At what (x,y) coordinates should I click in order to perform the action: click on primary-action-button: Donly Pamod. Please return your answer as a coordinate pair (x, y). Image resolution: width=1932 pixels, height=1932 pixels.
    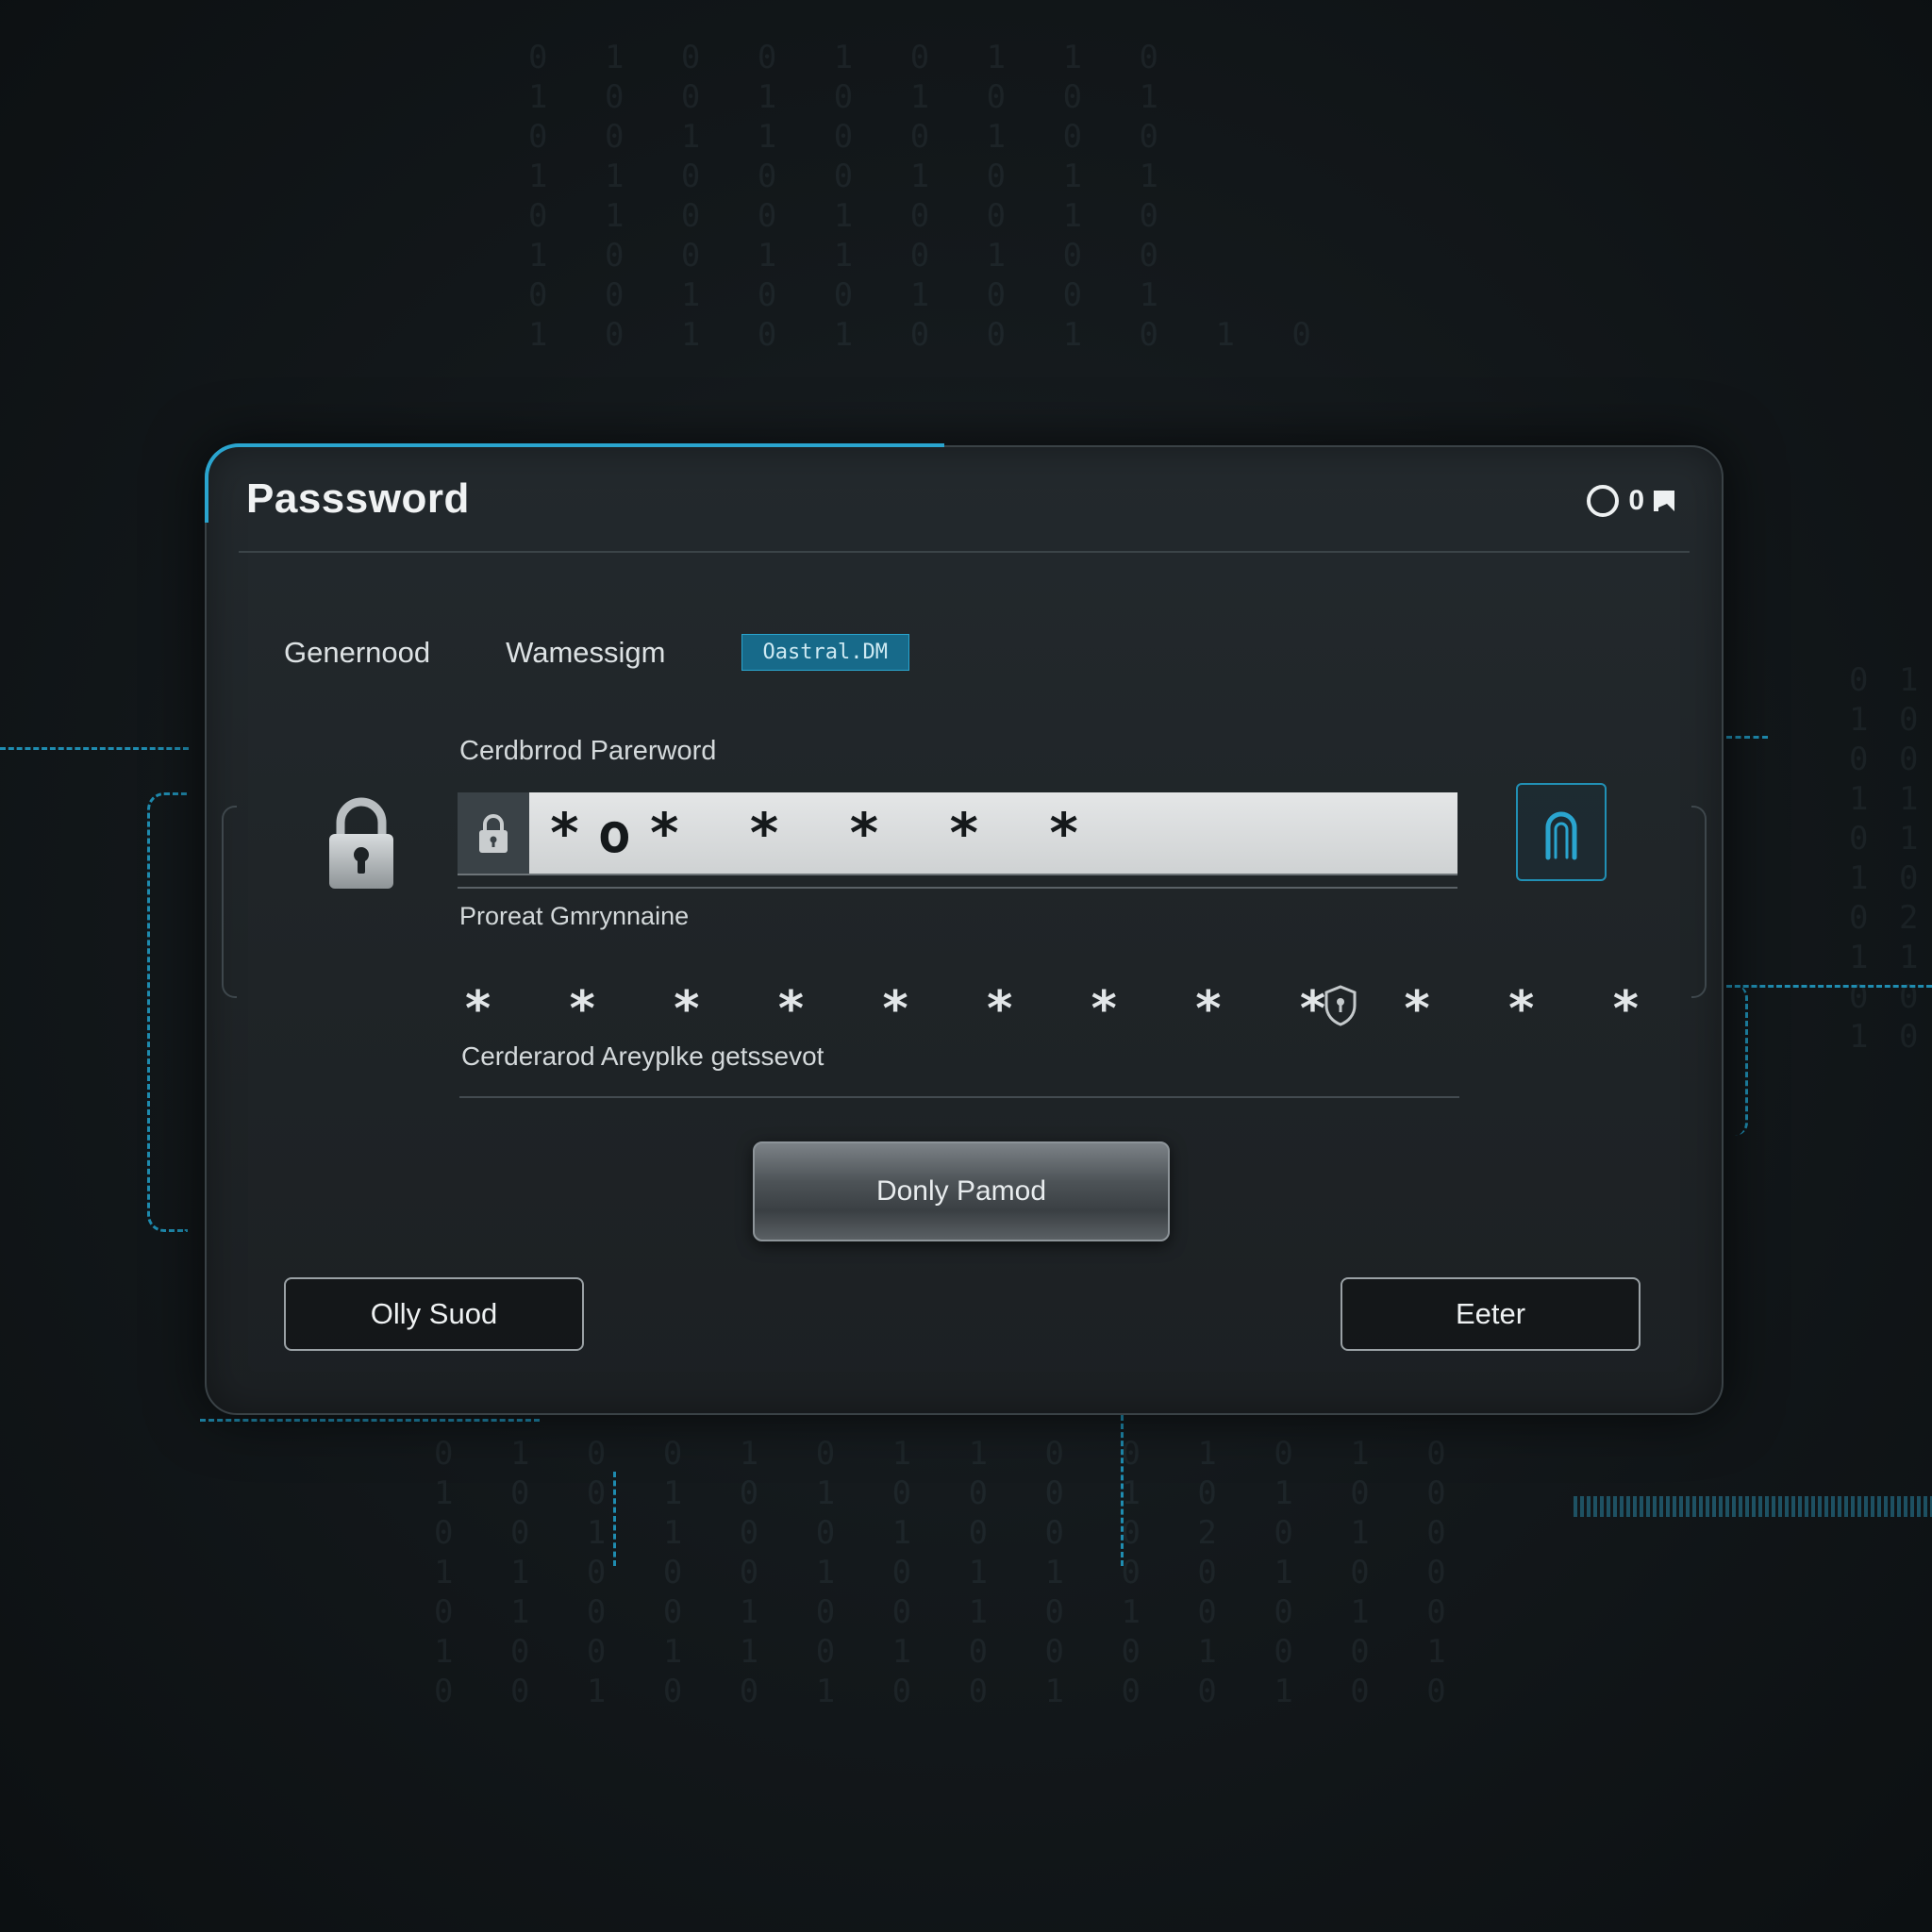
    Looking at the image, I should click on (962, 1191).